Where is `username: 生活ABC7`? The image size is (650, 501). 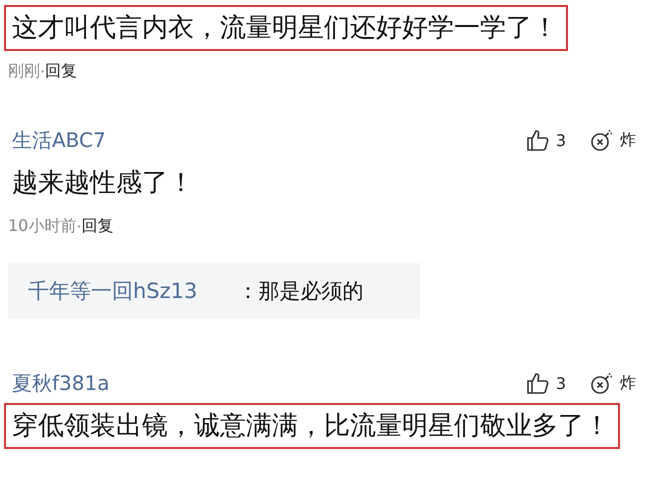
username: 生活ABC7 is located at coordinates (269, 140).